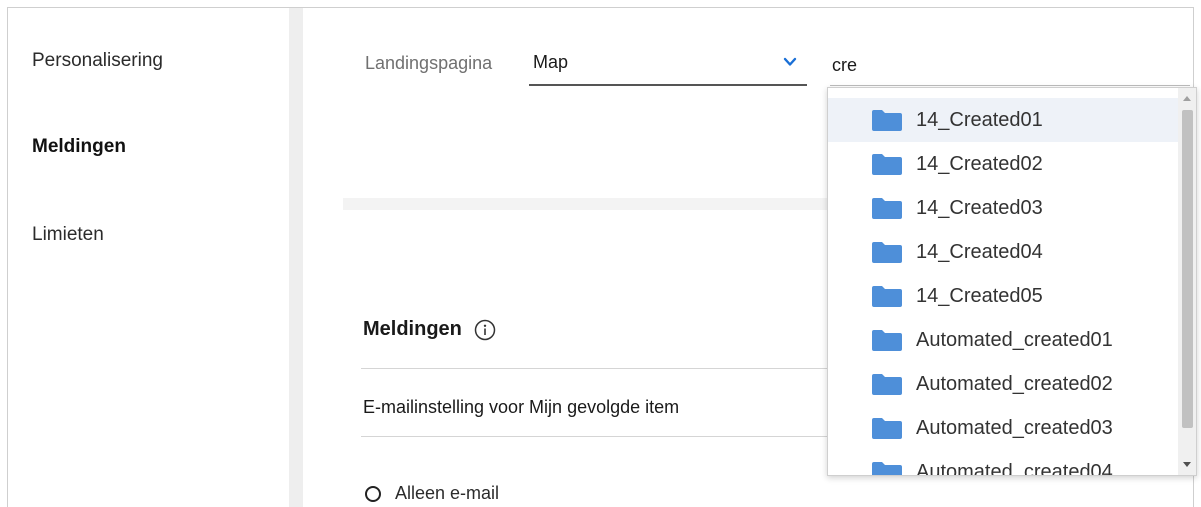 This screenshot has width=1201, height=507. What do you see at coordinates (1187, 99) in the screenshot?
I see `scroll-up-icon` at bounding box center [1187, 99].